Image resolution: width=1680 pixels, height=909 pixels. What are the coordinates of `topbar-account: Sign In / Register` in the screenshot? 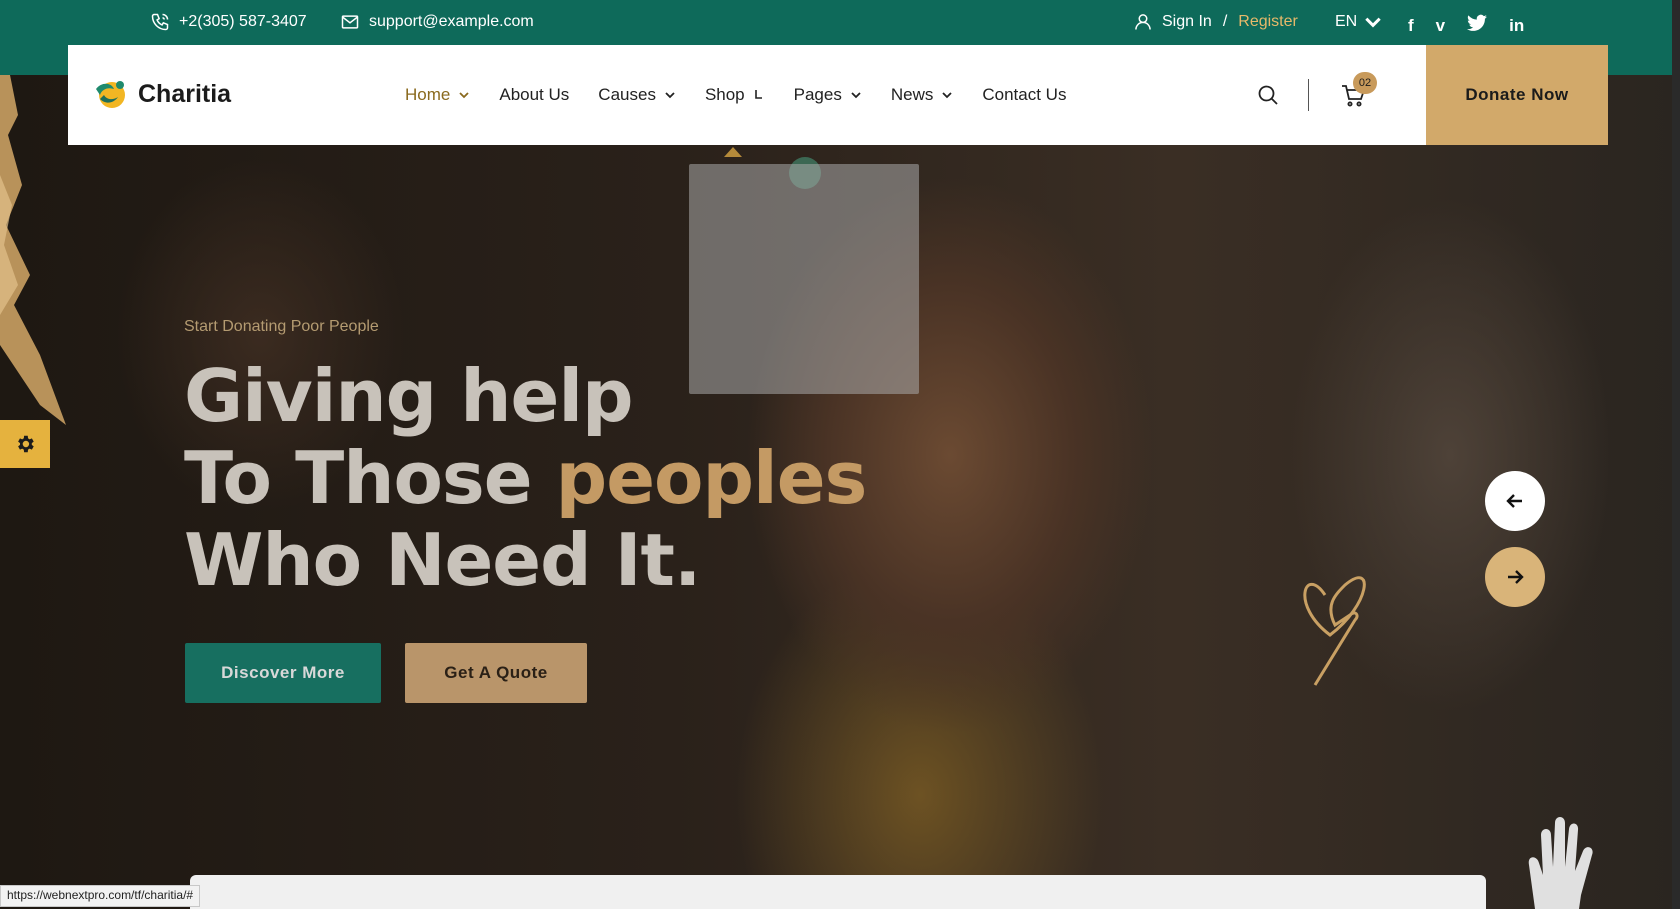 It's located at (1215, 22).